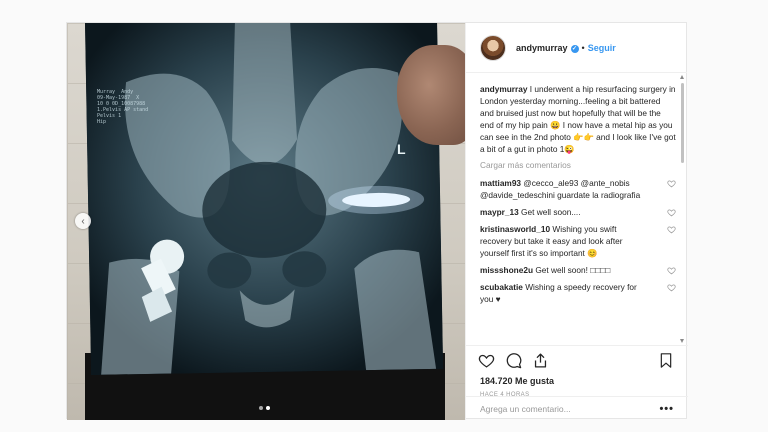  I want to click on comment-input, so click(565, 408).